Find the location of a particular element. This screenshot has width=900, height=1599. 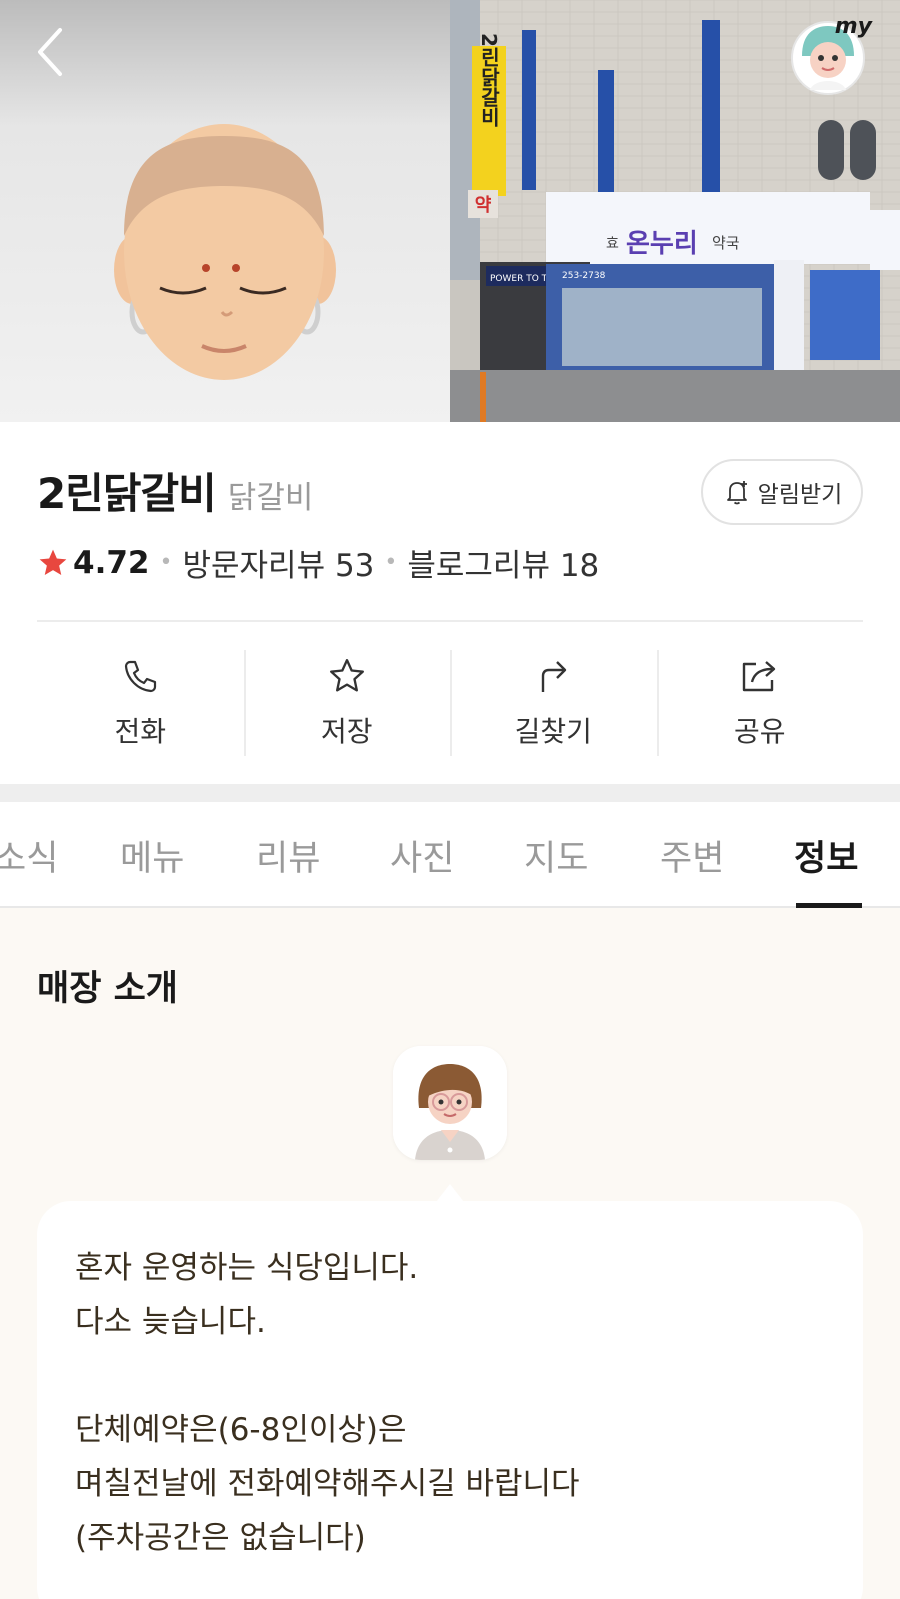

tab-bar: 소식 메뉴 리뷰 사진 지도 주변 정보 is located at coordinates (450, 855).